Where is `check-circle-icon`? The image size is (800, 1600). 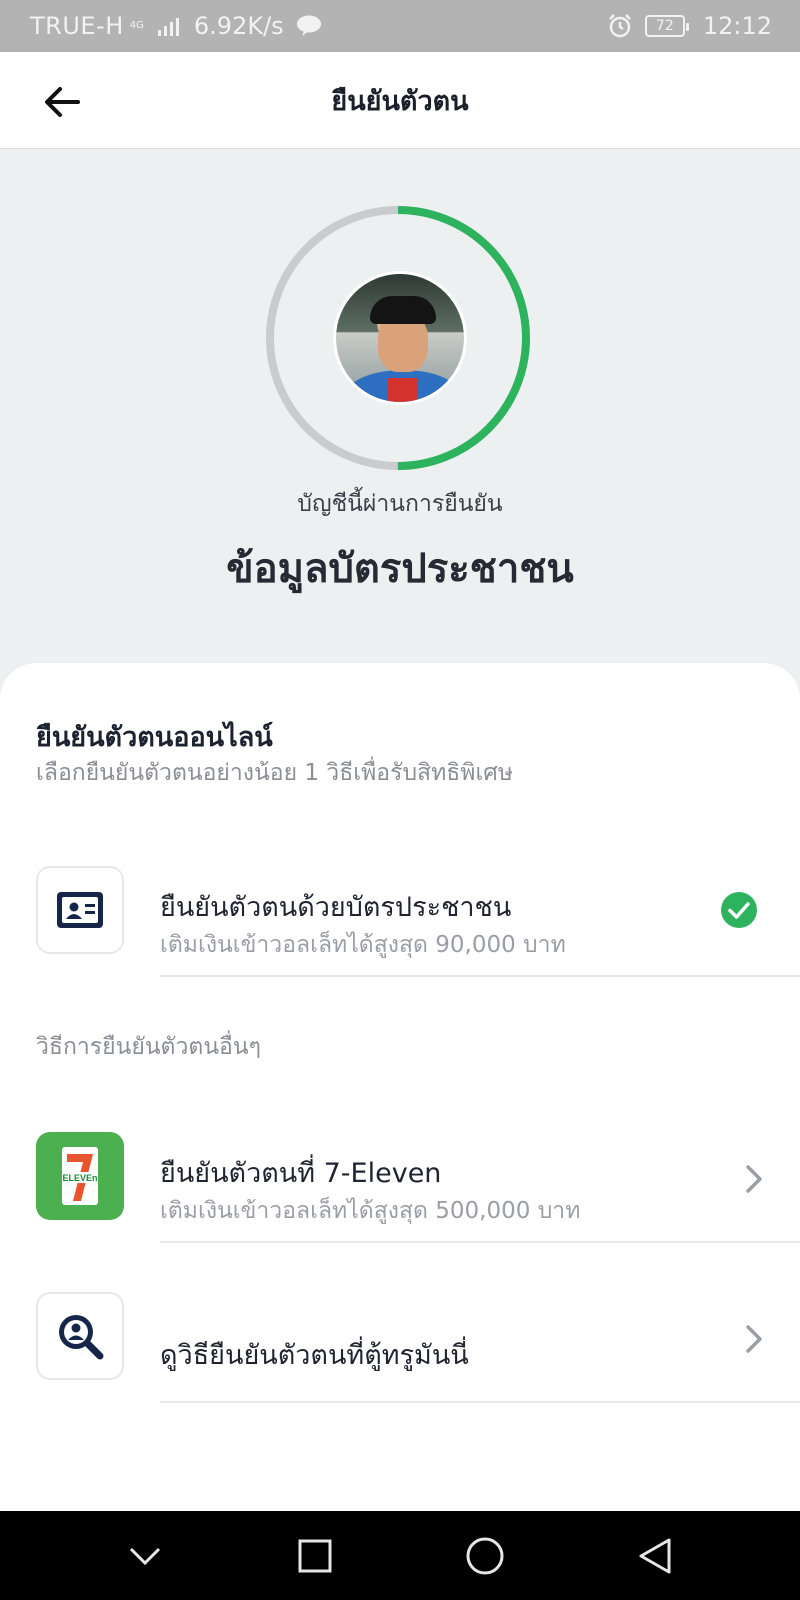 check-circle-icon is located at coordinates (739, 910).